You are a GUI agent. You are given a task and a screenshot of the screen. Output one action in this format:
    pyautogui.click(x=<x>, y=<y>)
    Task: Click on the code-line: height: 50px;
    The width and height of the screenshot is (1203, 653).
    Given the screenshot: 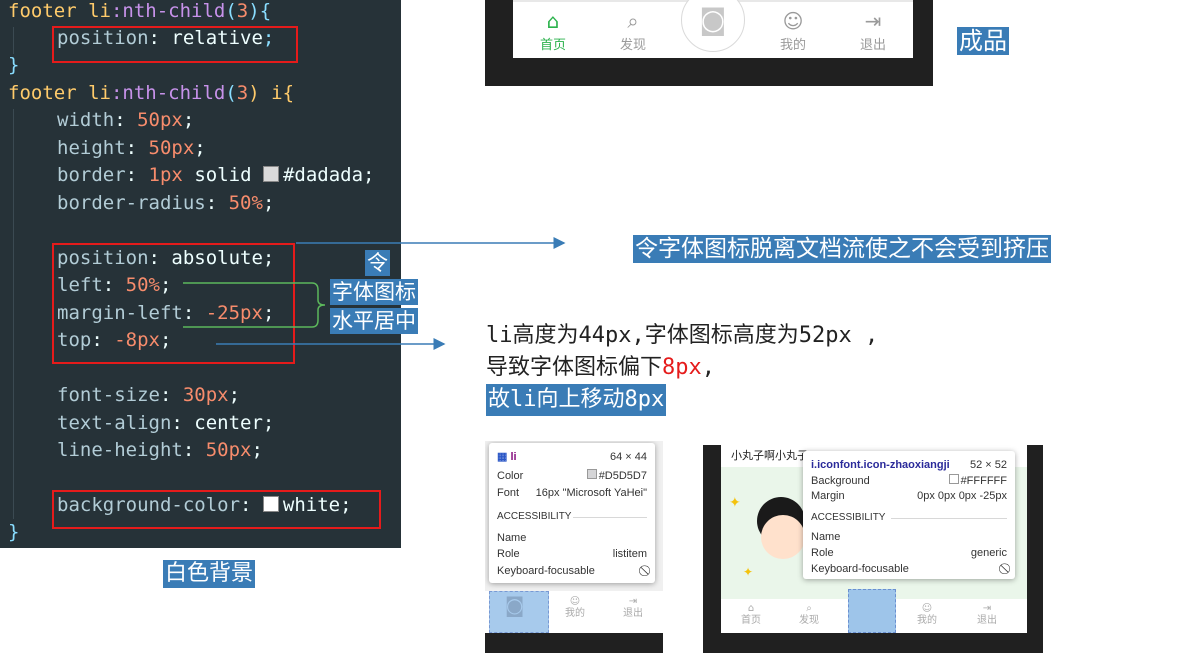 What is the action you would take?
    pyautogui.click(x=131, y=148)
    